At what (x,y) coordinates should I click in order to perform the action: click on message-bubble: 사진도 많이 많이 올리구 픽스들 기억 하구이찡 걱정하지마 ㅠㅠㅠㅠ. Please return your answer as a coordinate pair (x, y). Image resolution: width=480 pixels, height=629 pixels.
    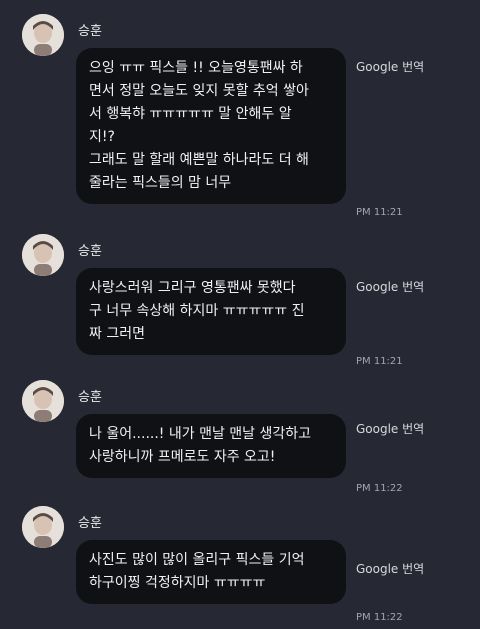
    Looking at the image, I should click on (211, 572).